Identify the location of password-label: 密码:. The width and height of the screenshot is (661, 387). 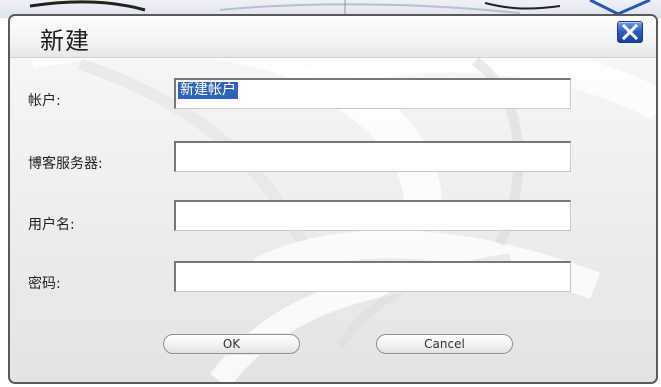
(44, 284).